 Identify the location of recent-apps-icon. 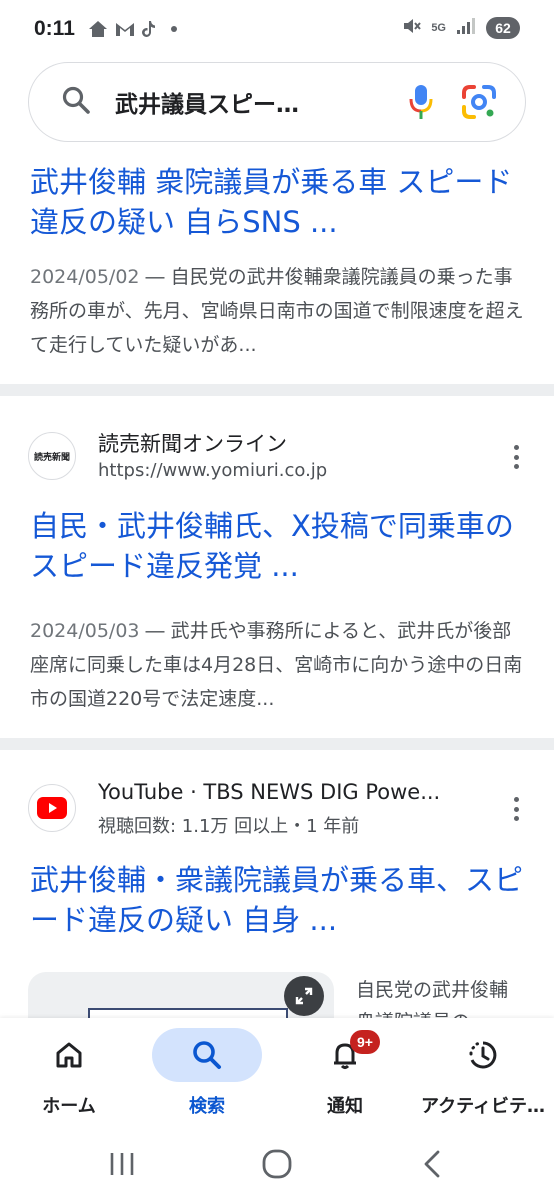
(122, 1164).